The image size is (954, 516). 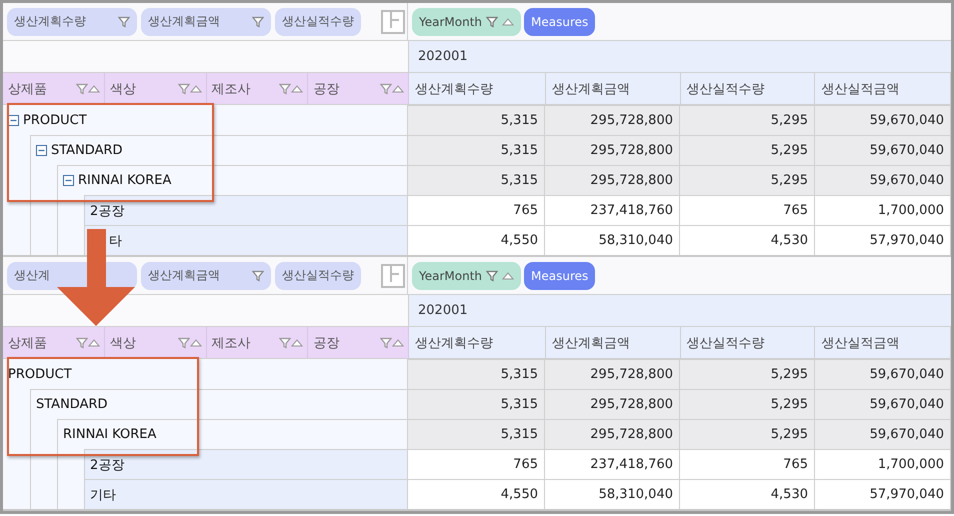 What do you see at coordinates (72, 22) in the screenshot?
I see `field-chip: 생산계획수량` at bounding box center [72, 22].